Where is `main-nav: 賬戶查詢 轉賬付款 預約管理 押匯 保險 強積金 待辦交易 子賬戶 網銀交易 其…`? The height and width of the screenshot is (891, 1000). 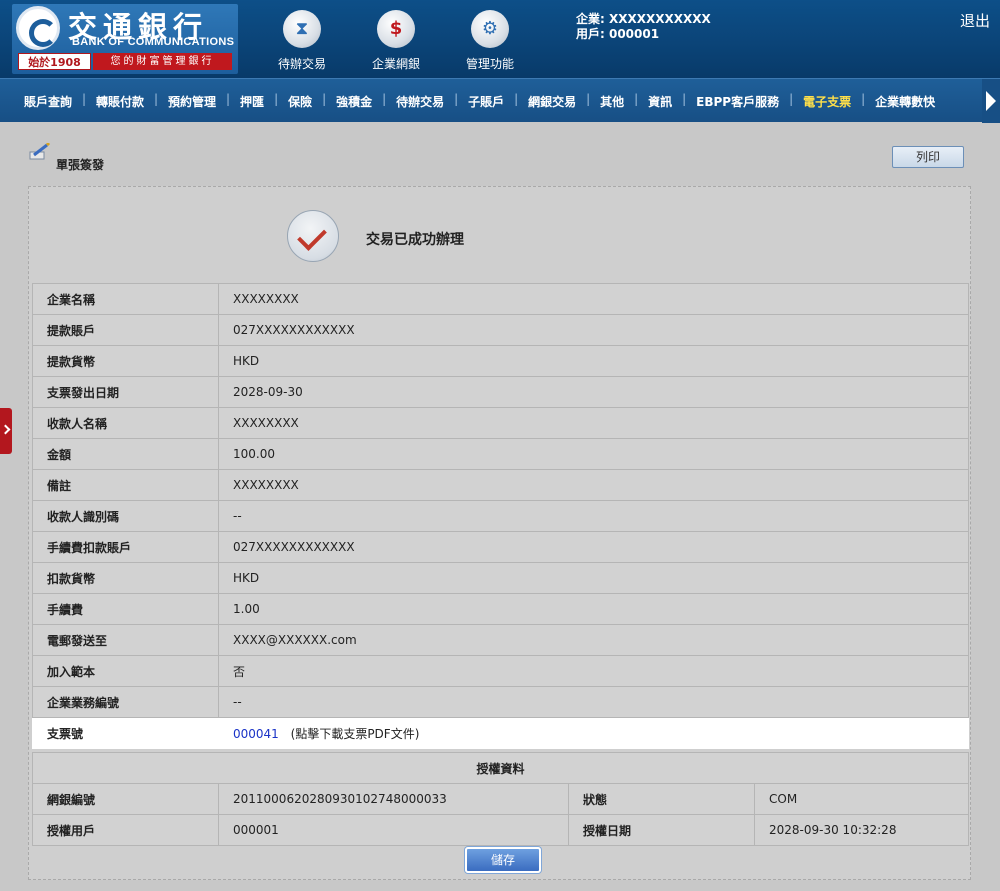
main-nav: 賬戶查詢 轉賬付款 預約管理 押匯 保險 強積金 待辦交易 子賬戶 網銀交易 其… is located at coordinates (500, 100).